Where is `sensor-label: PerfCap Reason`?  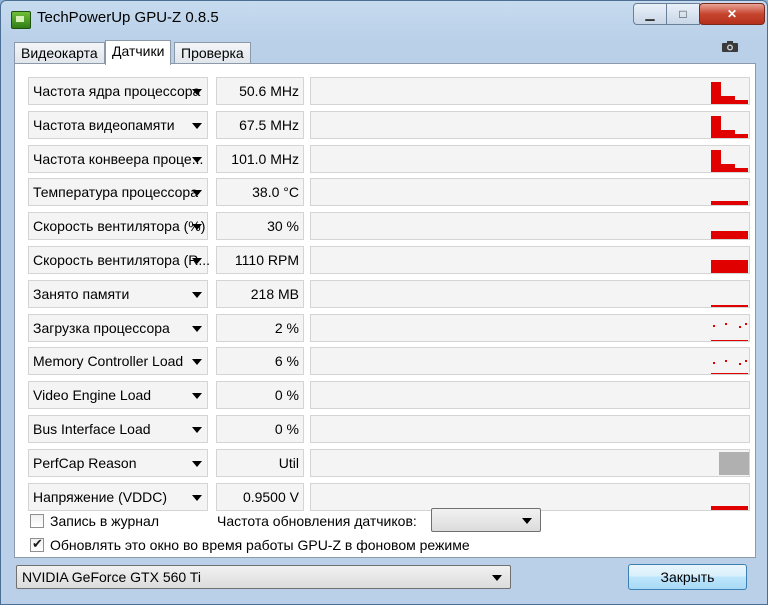
sensor-label: PerfCap Reason is located at coordinates (85, 463).